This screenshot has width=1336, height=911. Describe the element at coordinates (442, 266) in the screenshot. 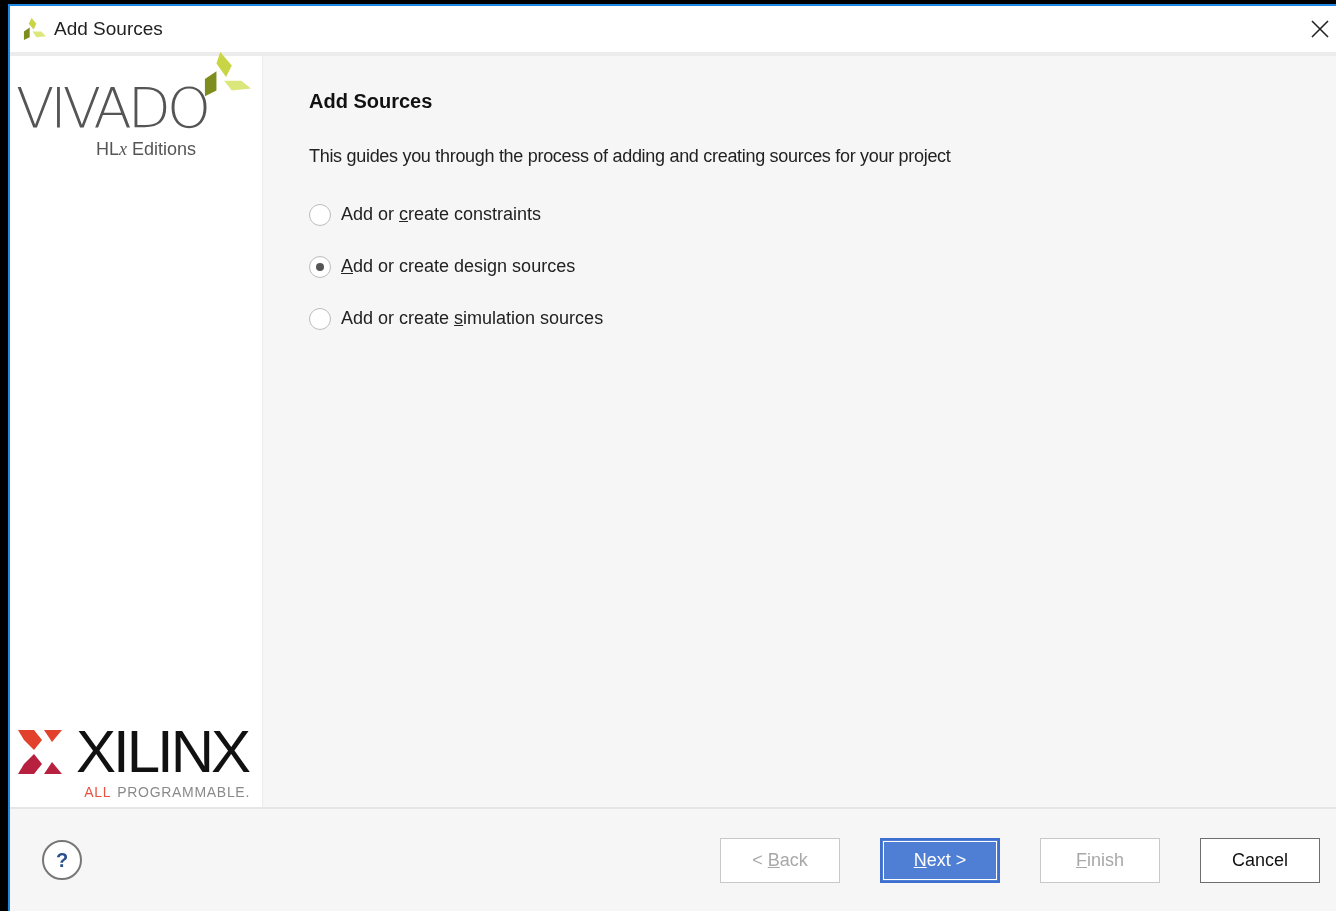

I see `radio-option: Add or create design sources` at that location.